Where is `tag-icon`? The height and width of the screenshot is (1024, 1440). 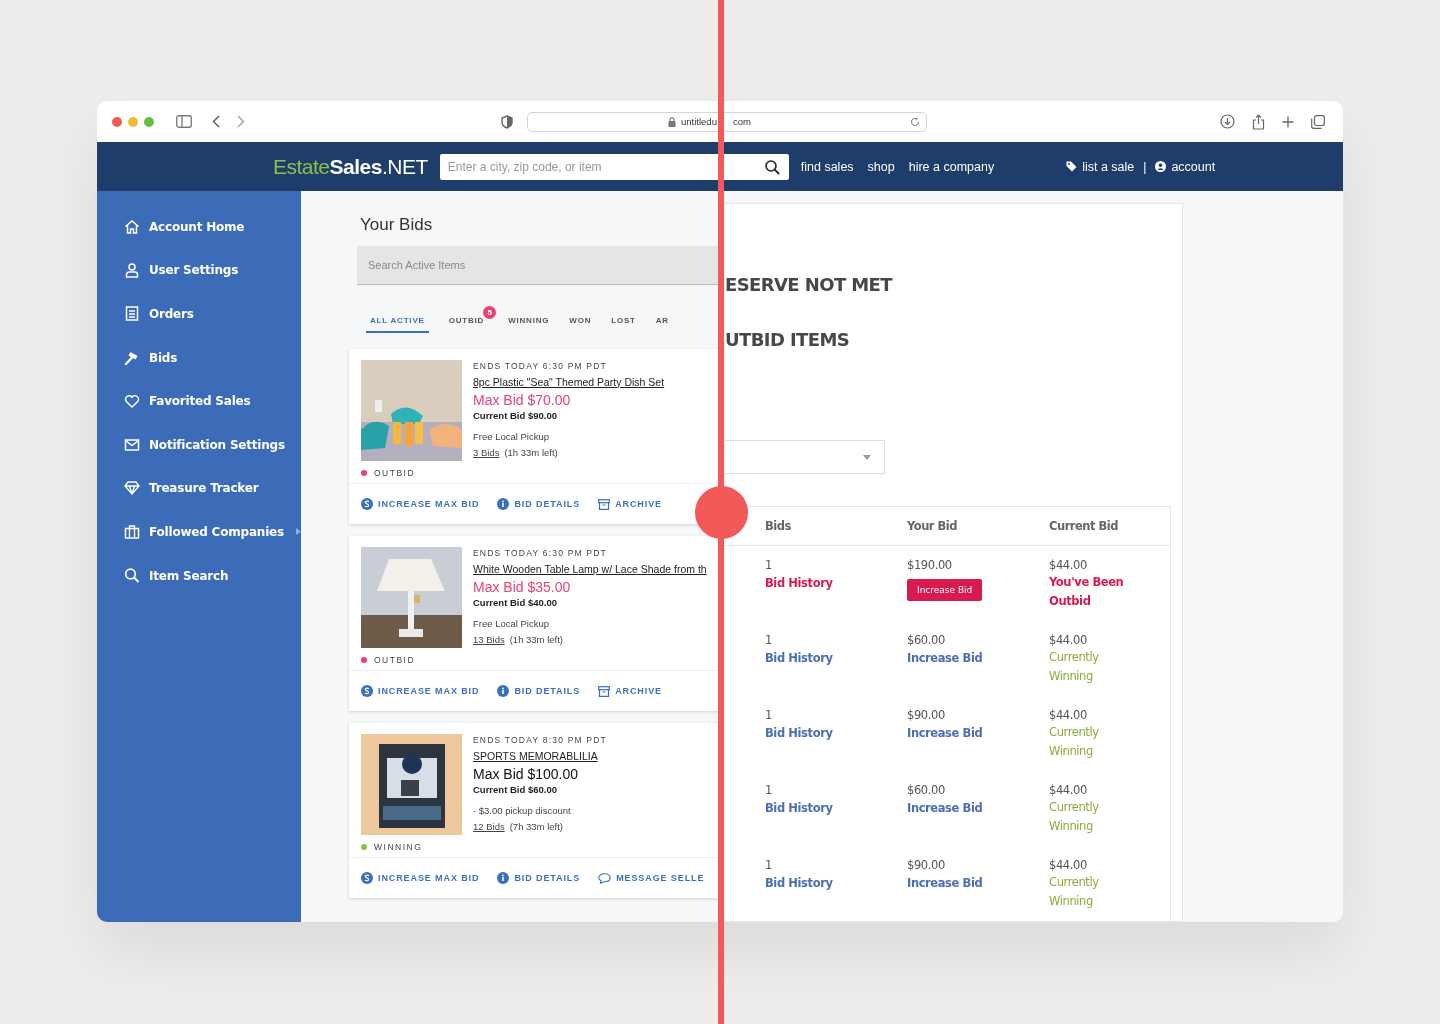 tag-icon is located at coordinates (1072, 166).